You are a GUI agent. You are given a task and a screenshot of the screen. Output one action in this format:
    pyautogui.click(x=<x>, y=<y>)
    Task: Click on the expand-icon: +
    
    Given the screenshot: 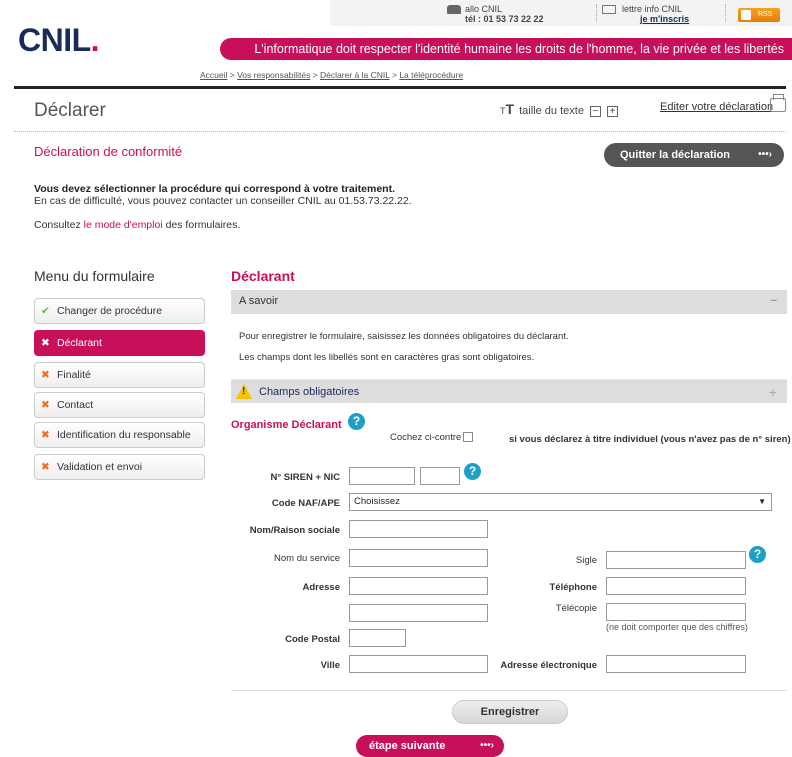 What is the action you would take?
    pyautogui.click(x=773, y=392)
    